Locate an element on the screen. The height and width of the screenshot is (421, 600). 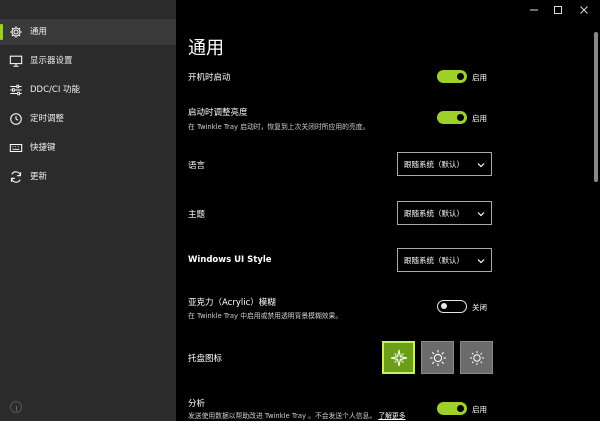
page-title: 通用 is located at coordinates (206, 48).